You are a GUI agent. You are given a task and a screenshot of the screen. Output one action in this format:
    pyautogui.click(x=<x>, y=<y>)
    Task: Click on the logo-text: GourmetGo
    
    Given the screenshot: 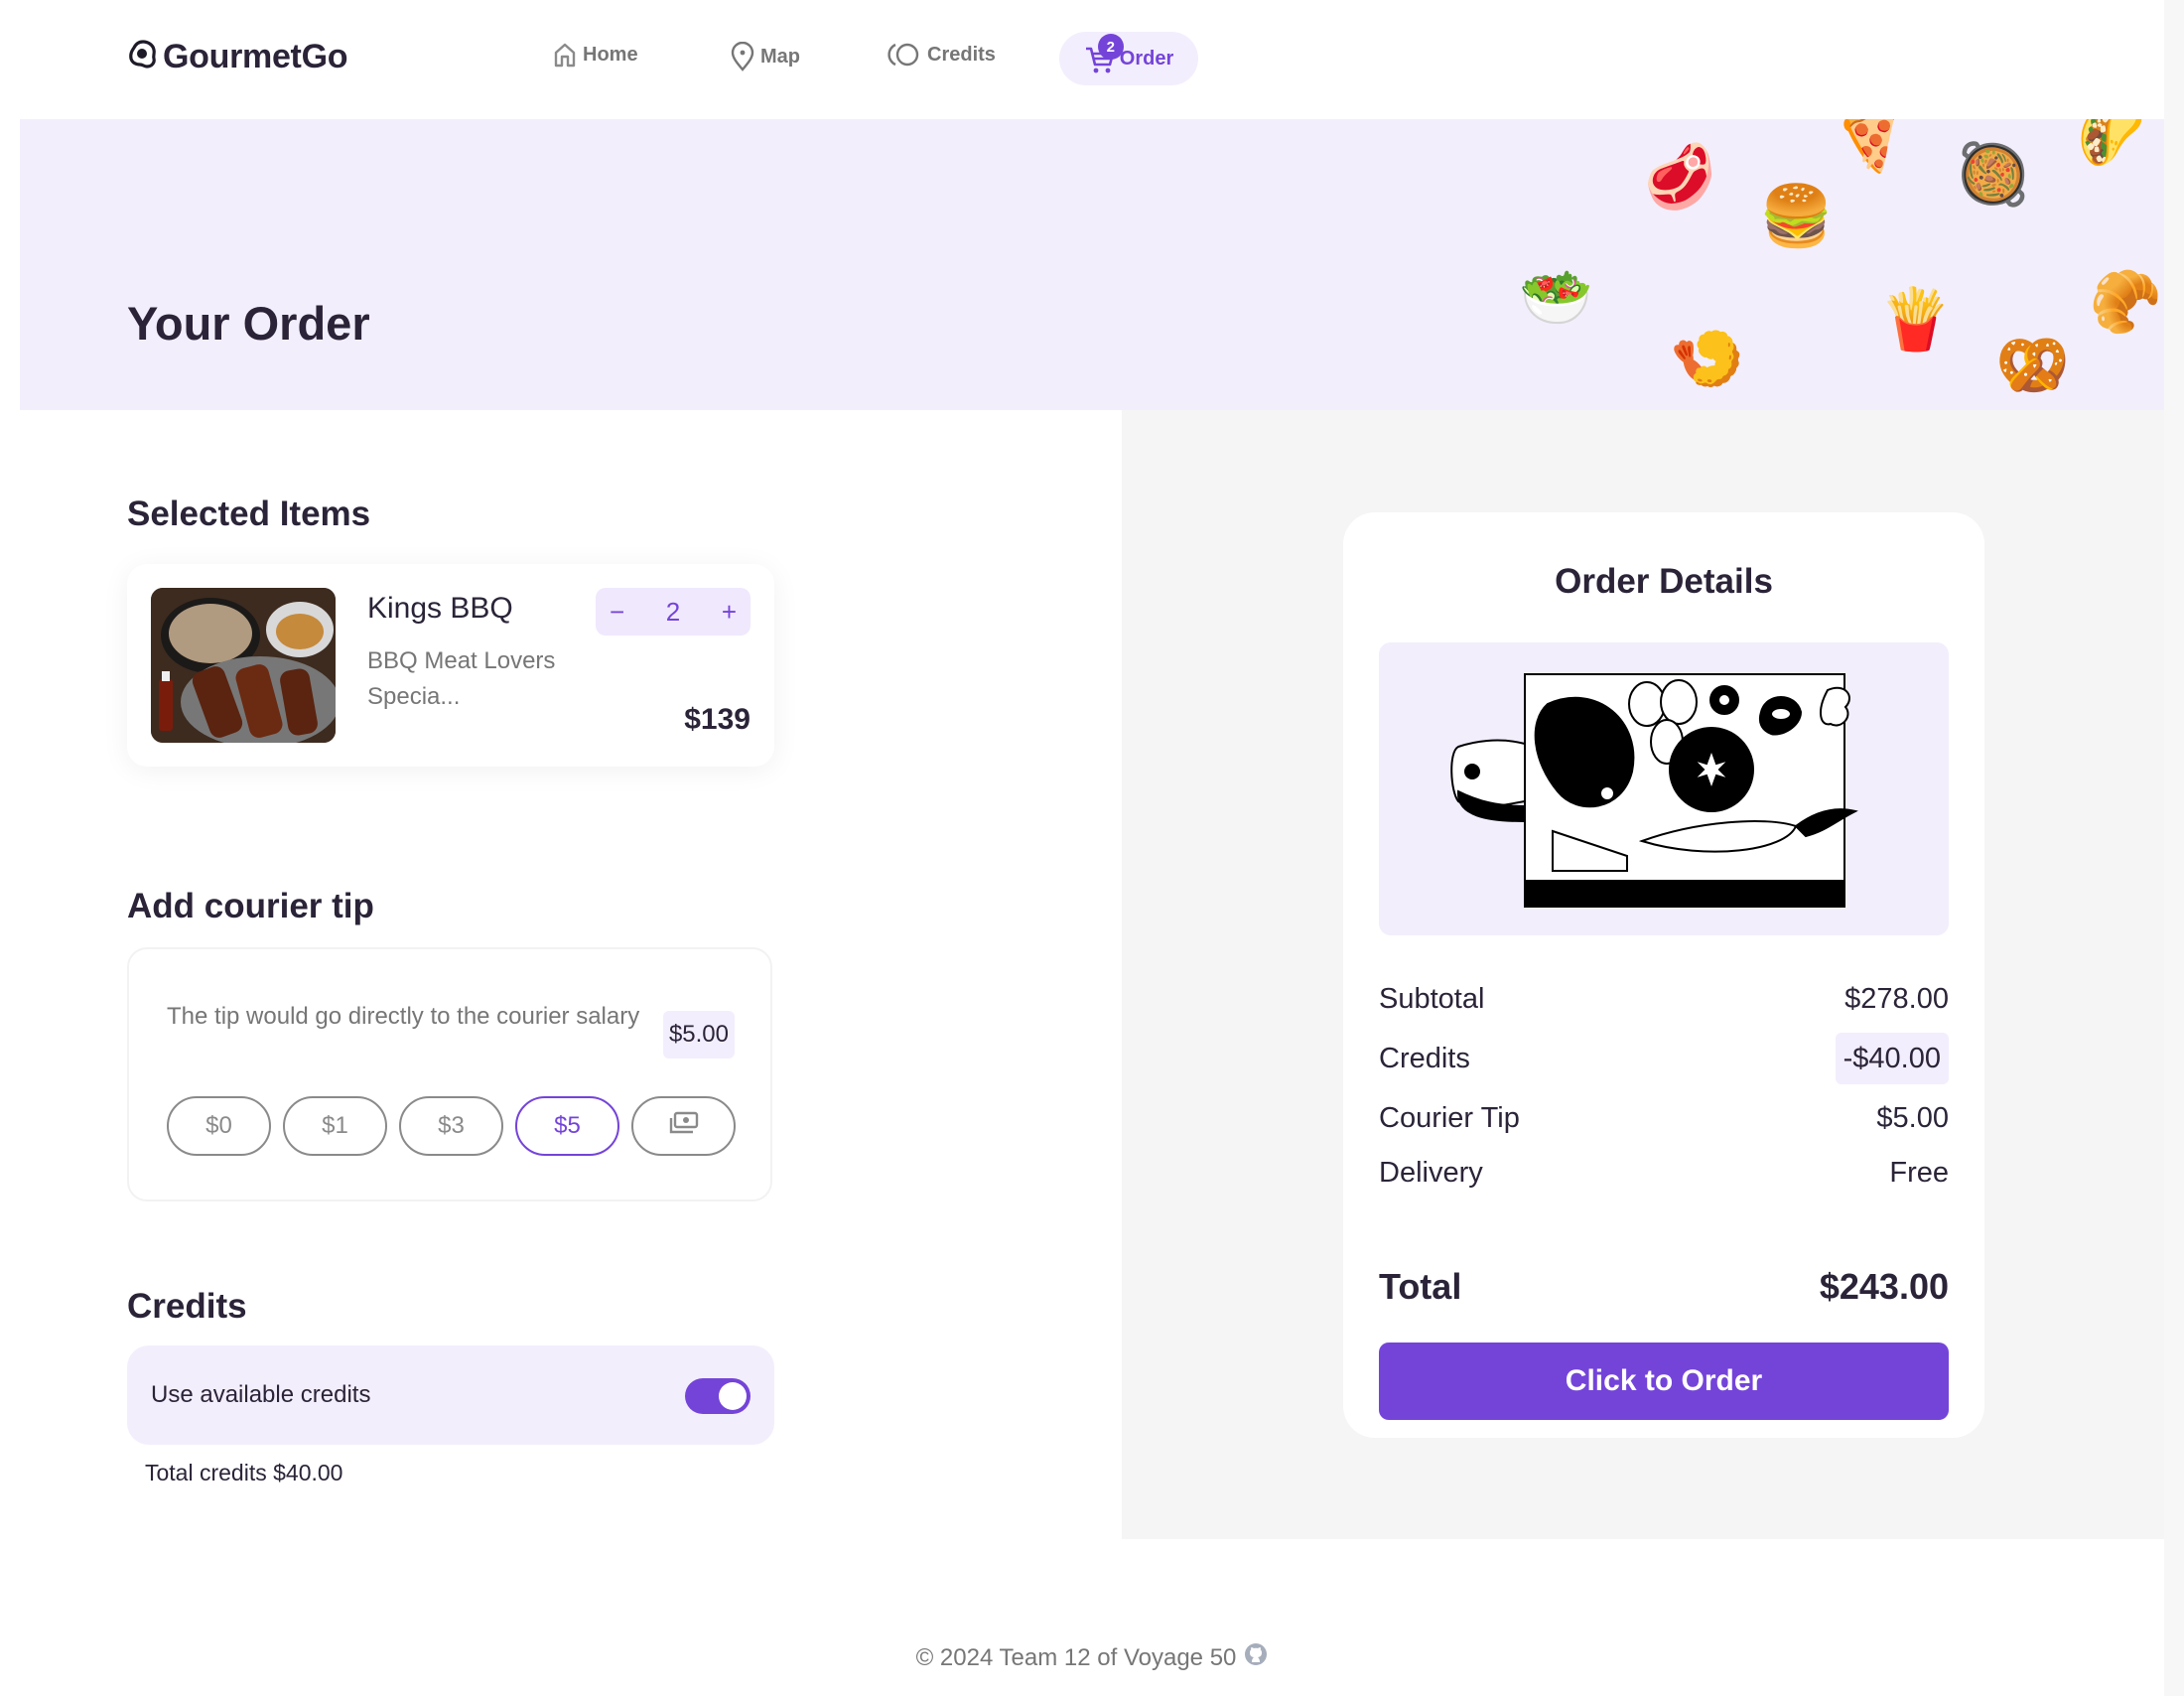 What is the action you would take?
    pyautogui.click(x=255, y=56)
    